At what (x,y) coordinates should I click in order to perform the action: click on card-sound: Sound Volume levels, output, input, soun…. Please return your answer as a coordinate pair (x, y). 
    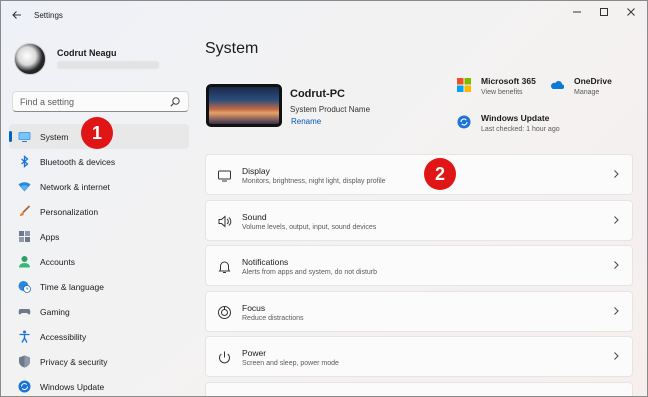
    Looking at the image, I should click on (419, 220).